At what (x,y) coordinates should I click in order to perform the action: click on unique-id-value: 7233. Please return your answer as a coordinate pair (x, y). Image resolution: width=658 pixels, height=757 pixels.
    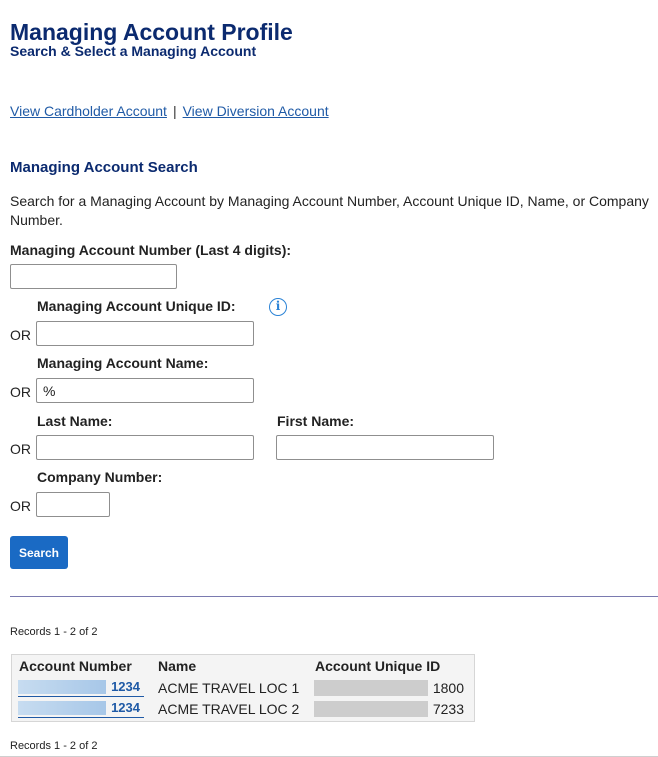
    Looking at the image, I should click on (448, 709).